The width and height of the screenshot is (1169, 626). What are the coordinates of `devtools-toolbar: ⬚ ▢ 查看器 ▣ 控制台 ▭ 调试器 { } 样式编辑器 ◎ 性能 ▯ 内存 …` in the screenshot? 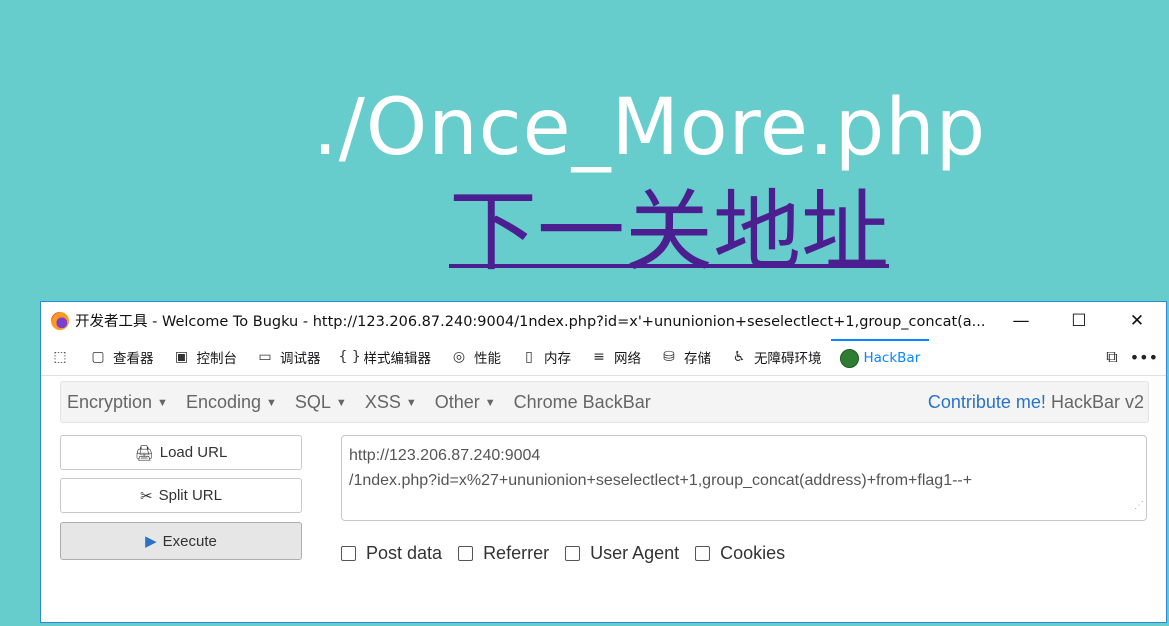 It's located at (603, 357).